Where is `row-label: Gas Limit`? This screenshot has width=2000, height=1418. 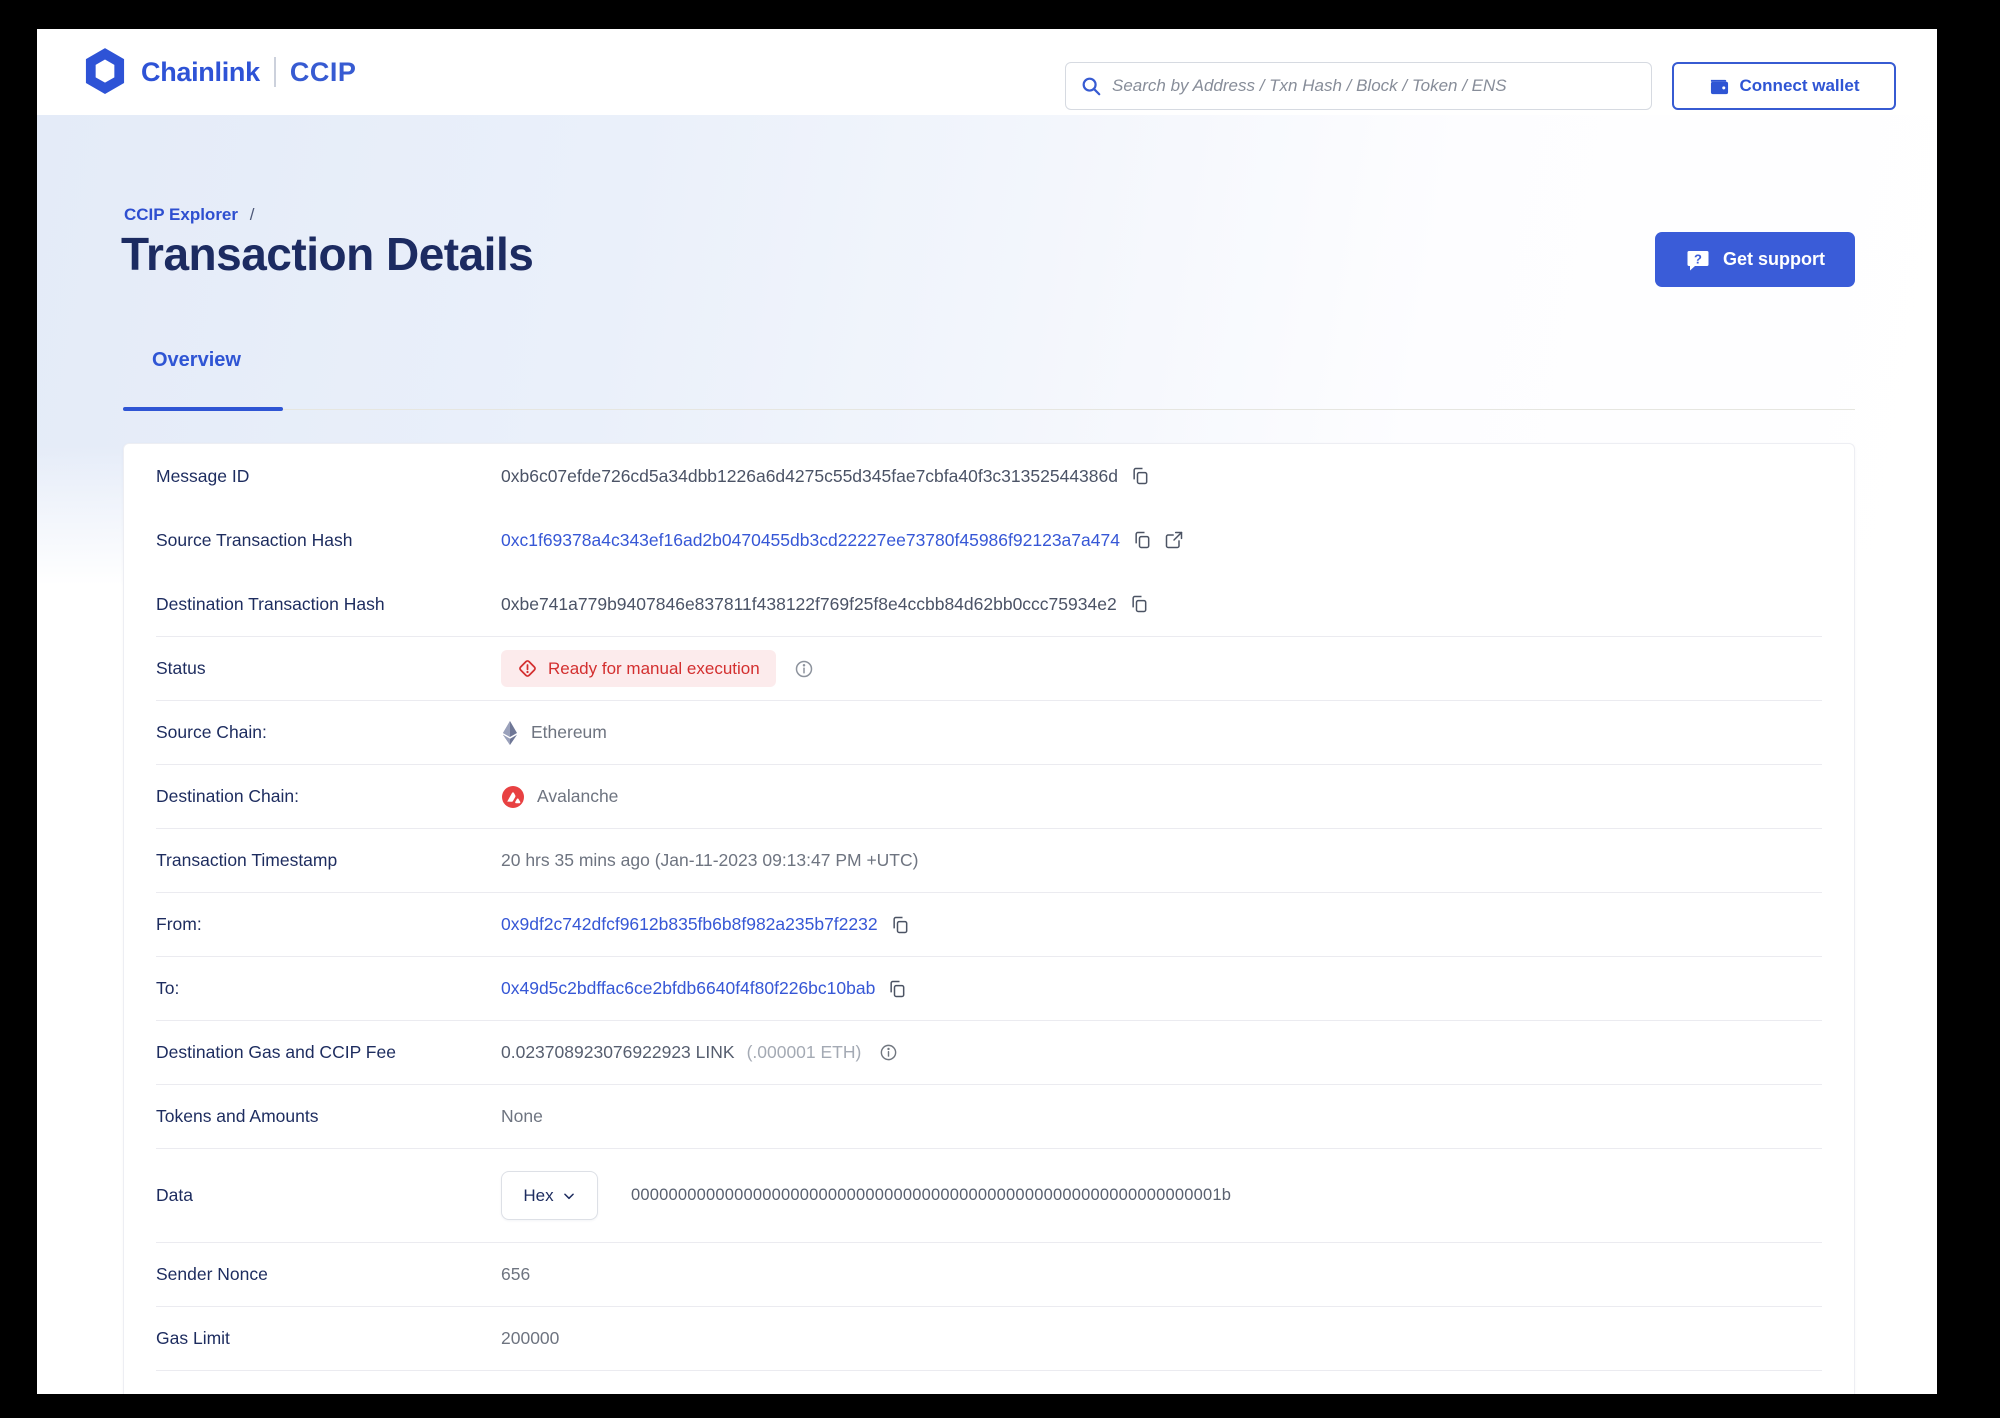
row-label: Gas Limit is located at coordinates (193, 1338).